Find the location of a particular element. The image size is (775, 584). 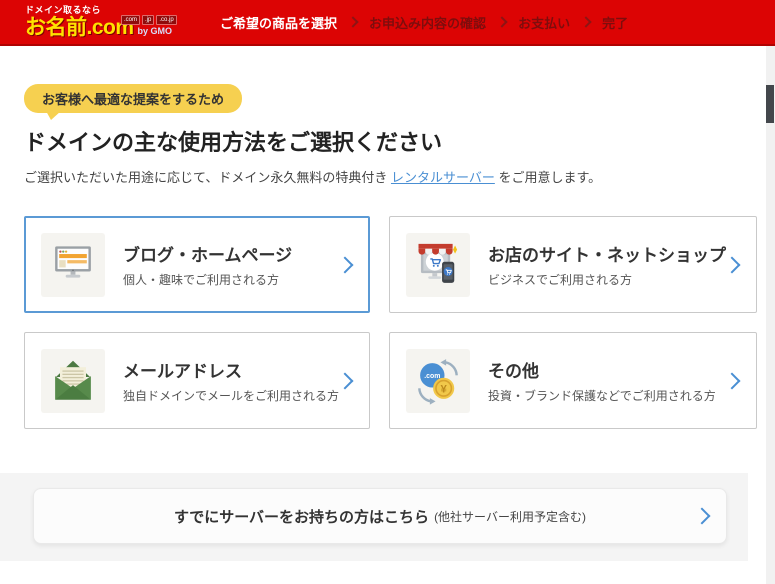

breadcrumb-step-confirm: お申込み内容の確認 is located at coordinates (428, 23).